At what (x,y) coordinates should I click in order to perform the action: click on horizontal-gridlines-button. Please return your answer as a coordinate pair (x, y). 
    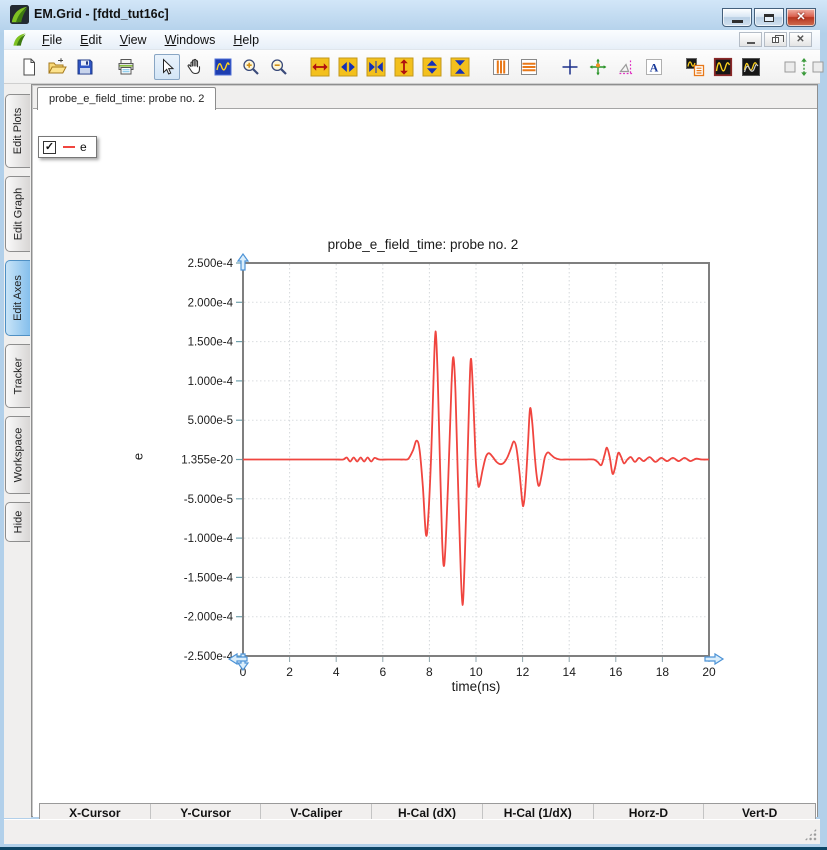
    Looking at the image, I should click on (529, 67).